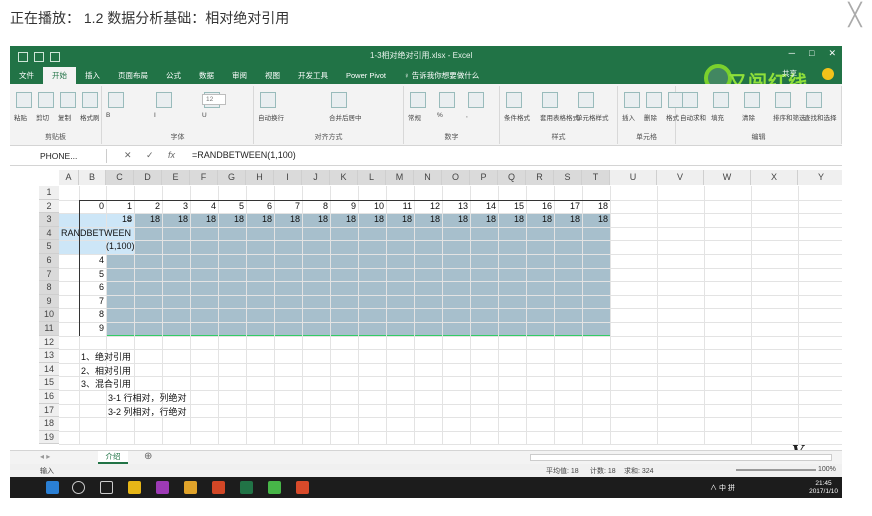 This screenshot has height=516, width=872. What do you see at coordinates (539, 206) in the screenshot?
I see `header-value-cell: 16` at bounding box center [539, 206].